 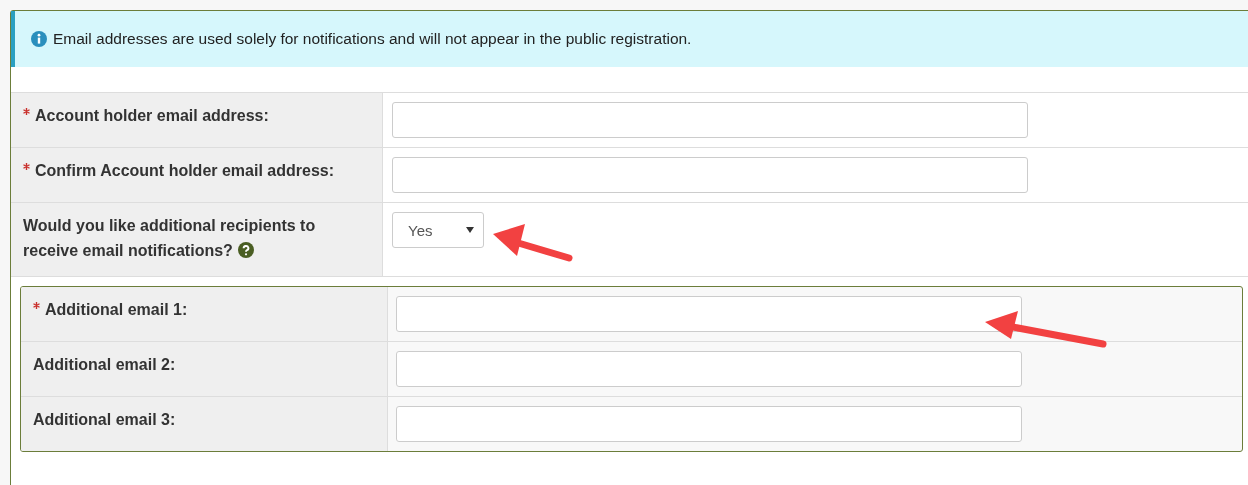 What do you see at coordinates (39, 39) in the screenshot?
I see `info-icon` at bounding box center [39, 39].